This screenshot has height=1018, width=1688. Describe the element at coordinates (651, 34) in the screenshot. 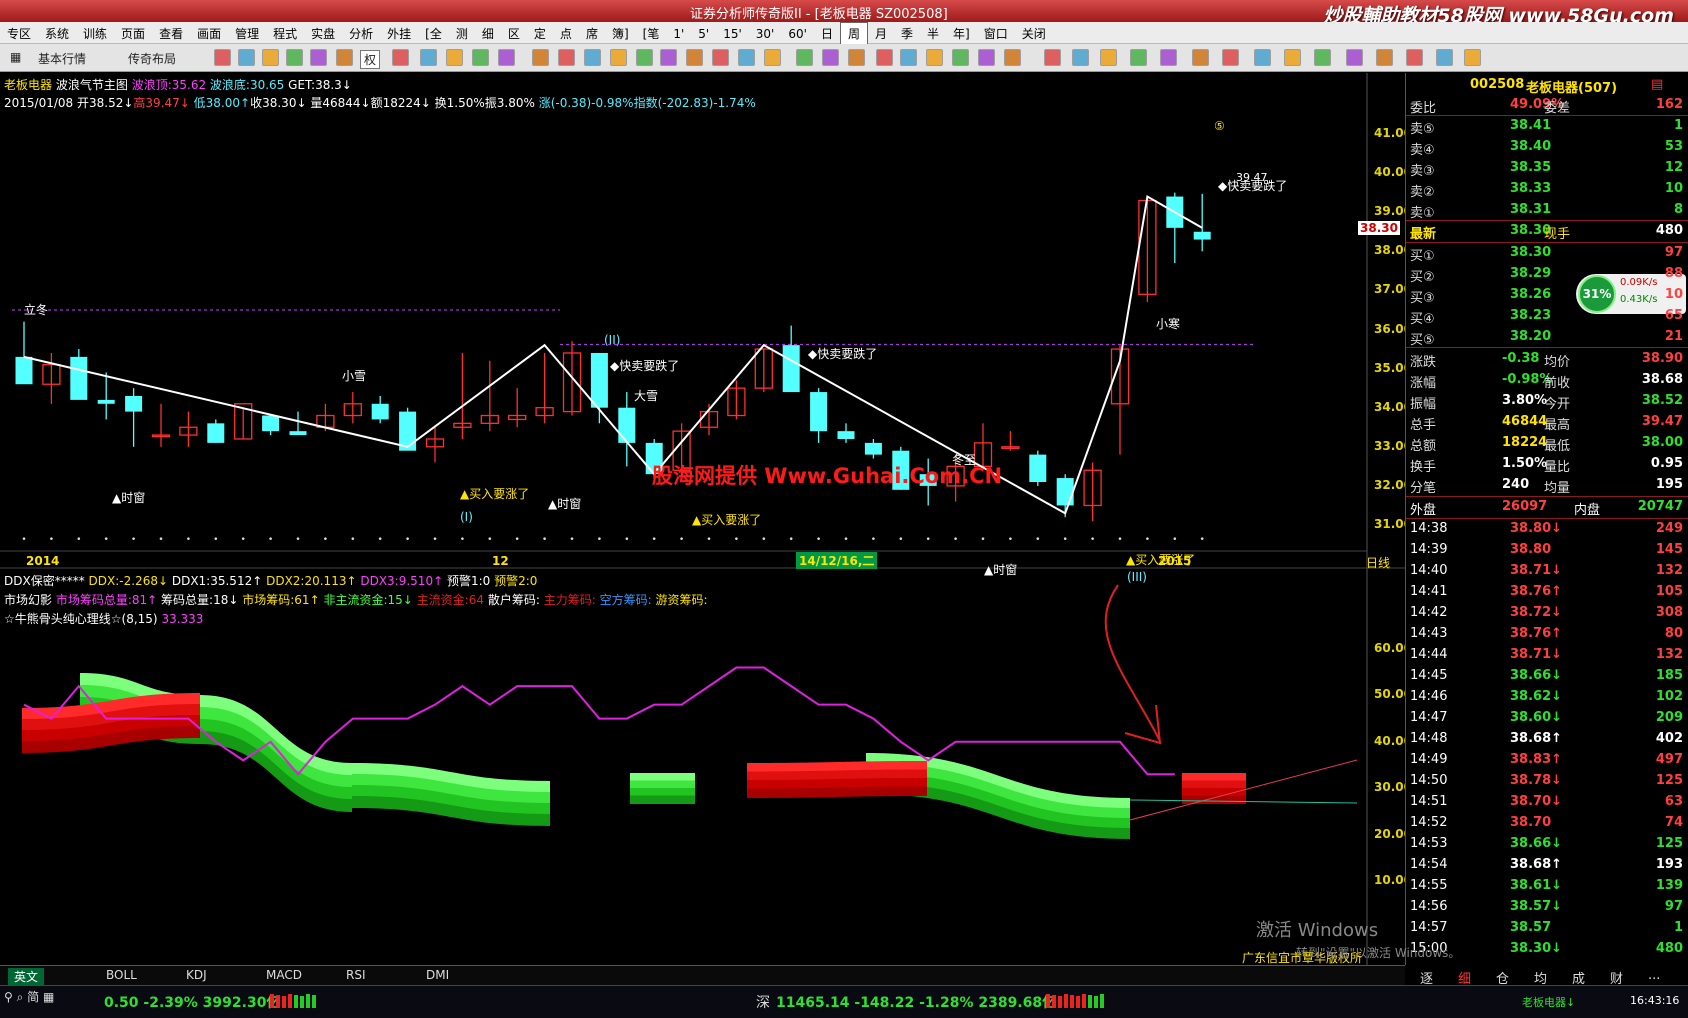

I see `menu-item: [笔` at that location.